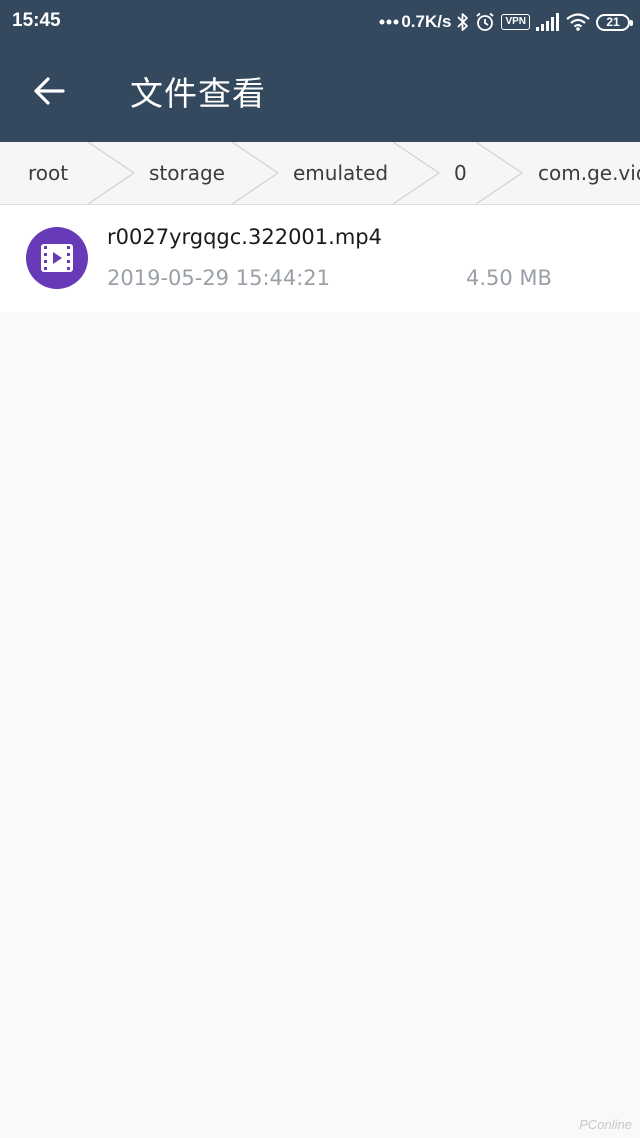 The width and height of the screenshot is (640, 1138). What do you see at coordinates (48, 173) in the screenshot?
I see `breadcrumb-item-root: root` at bounding box center [48, 173].